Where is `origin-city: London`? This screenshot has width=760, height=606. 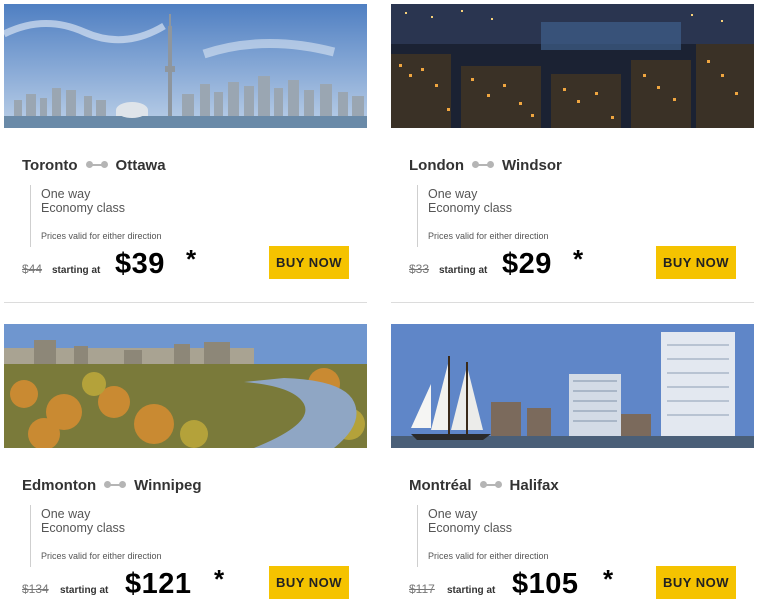 origin-city: London is located at coordinates (436, 165).